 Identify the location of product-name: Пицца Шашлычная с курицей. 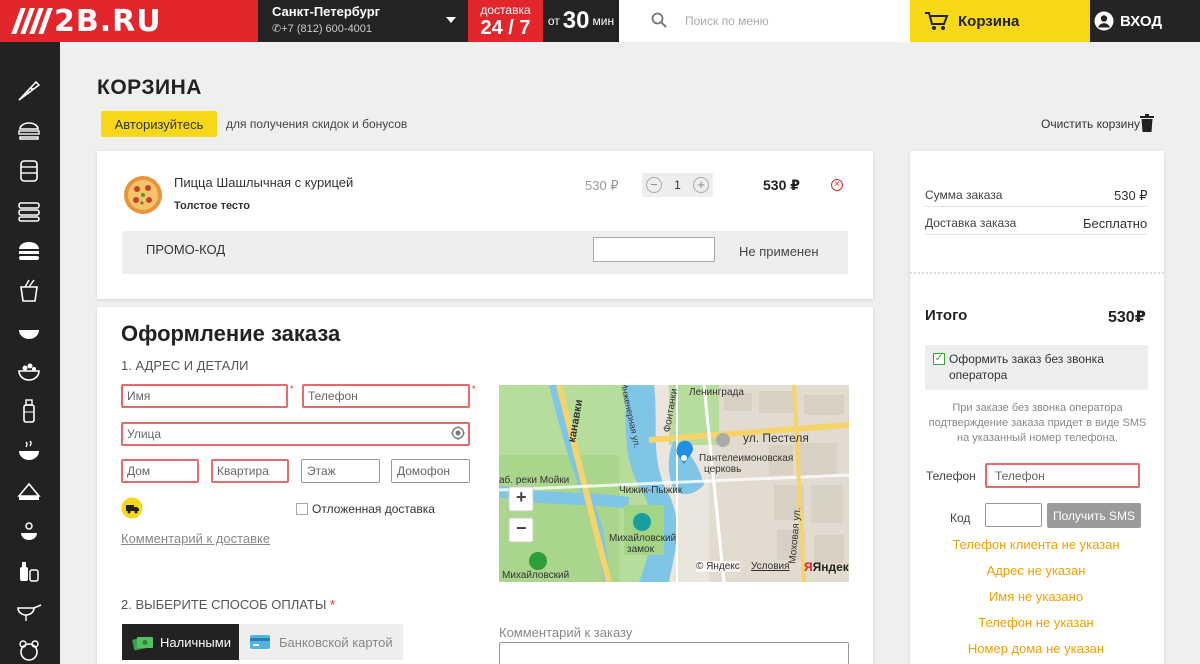
(263, 182).